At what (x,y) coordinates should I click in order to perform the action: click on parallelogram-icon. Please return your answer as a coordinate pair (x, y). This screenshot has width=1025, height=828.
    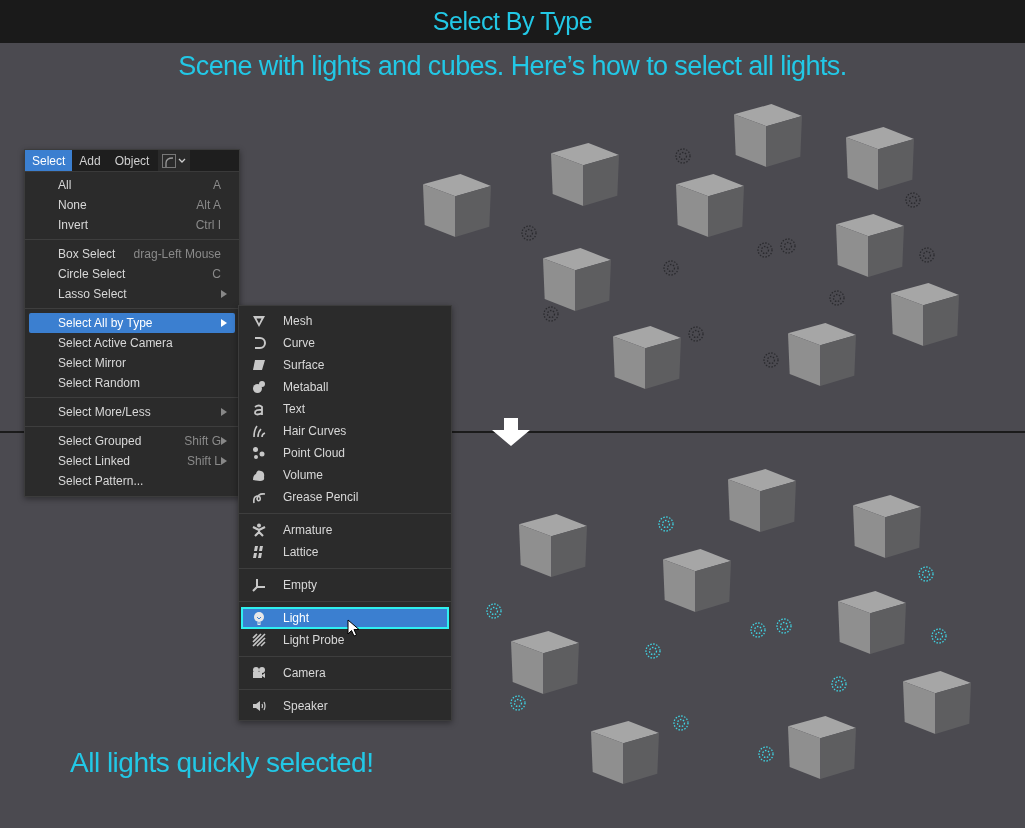
    Looking at the image, I should click on (259, 365).